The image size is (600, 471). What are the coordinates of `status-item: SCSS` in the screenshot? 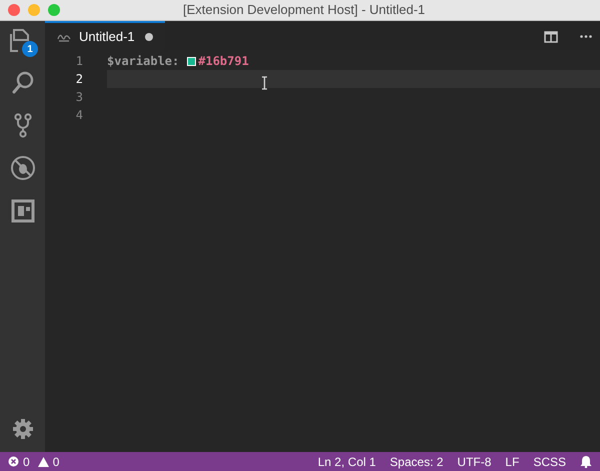 It's located at (549, 461).